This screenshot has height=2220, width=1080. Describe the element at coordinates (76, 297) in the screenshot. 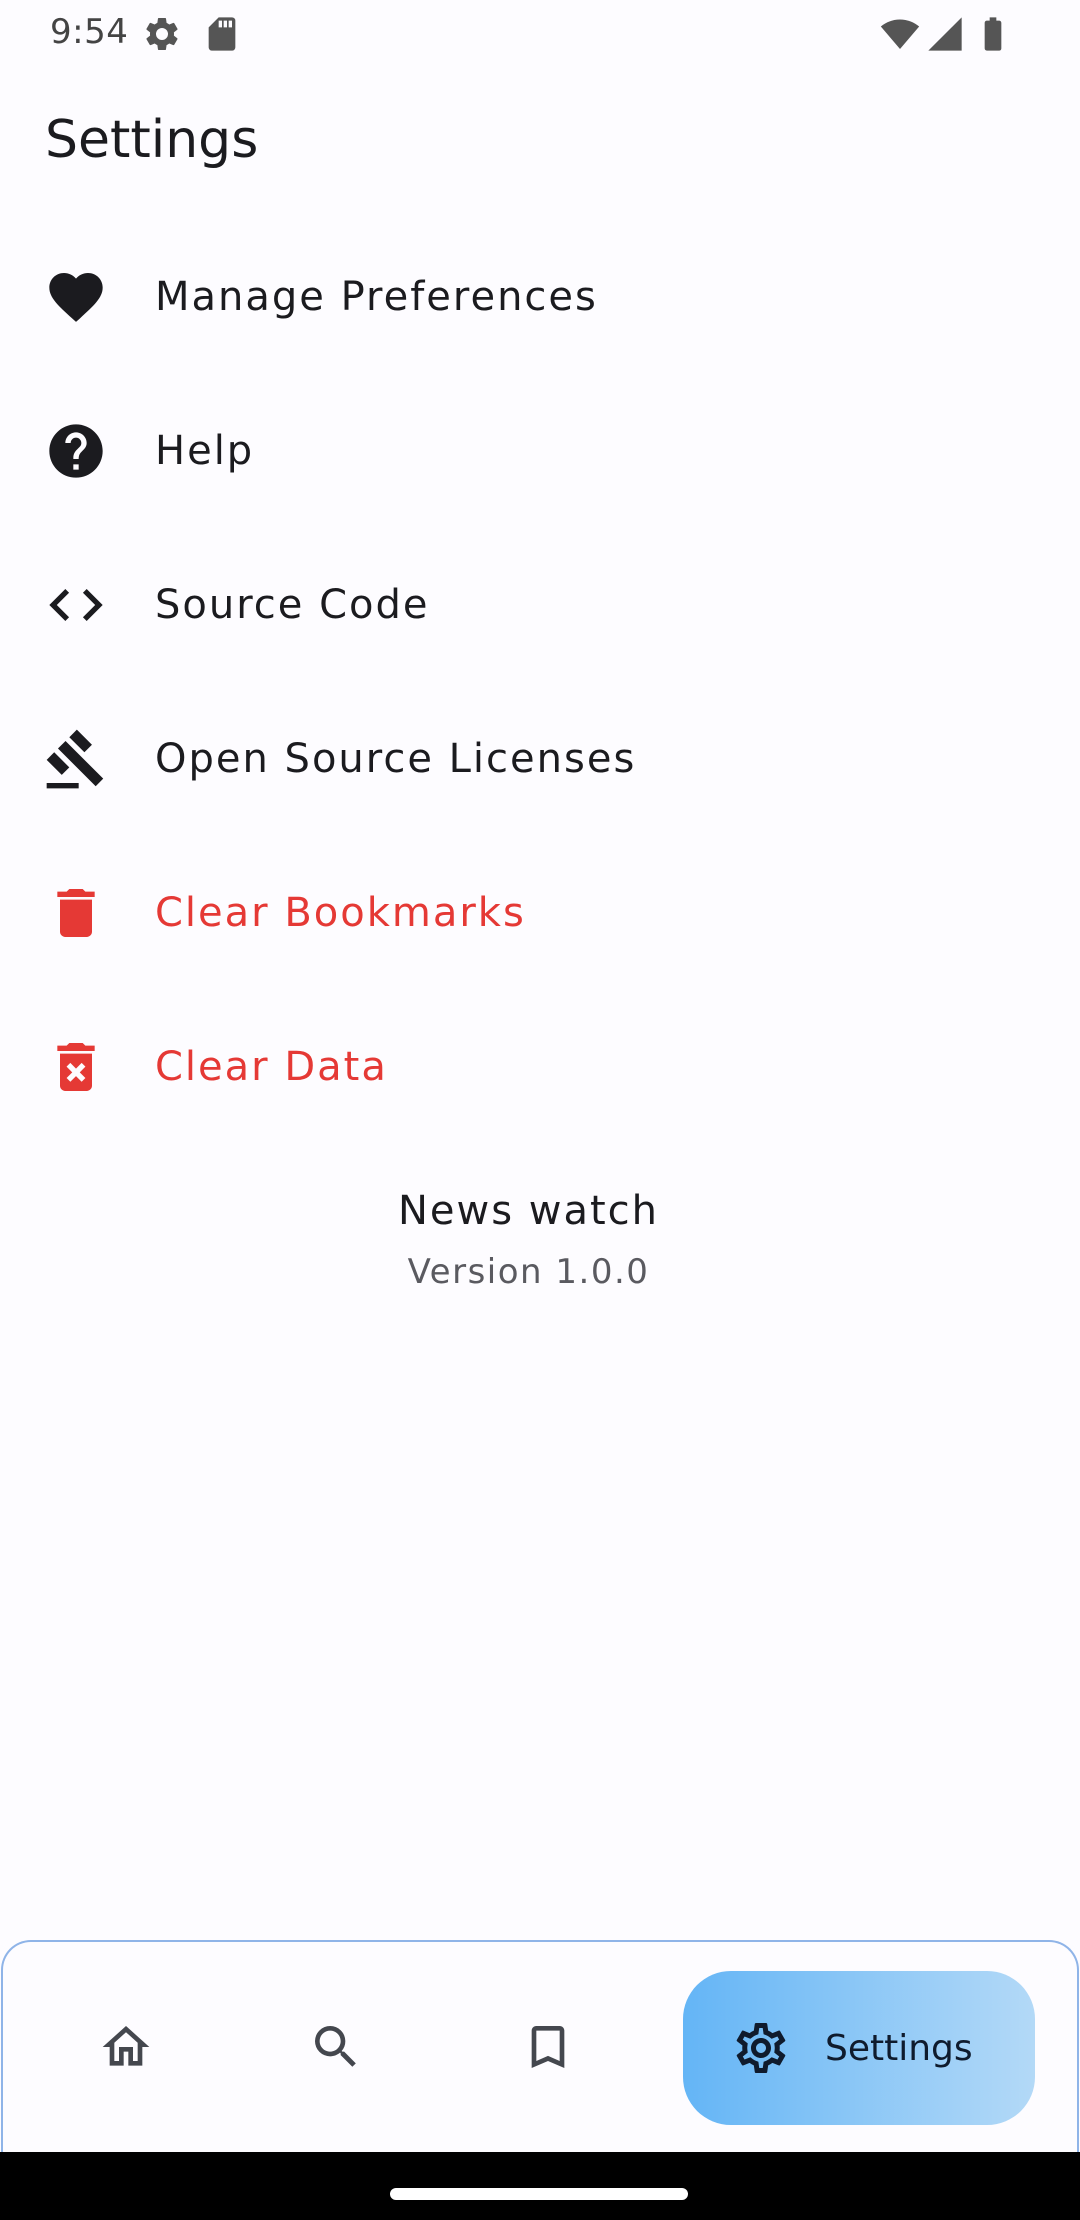

I see `heart-icon` at that location.